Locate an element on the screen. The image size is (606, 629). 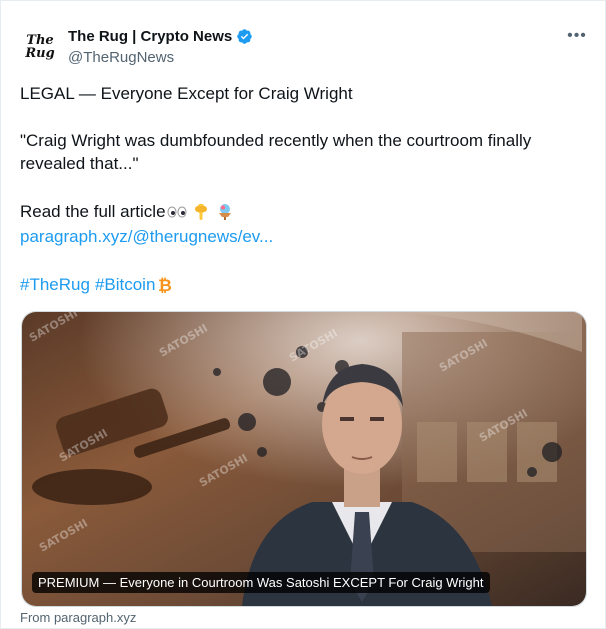
author-name-row: The Rug | Crypto News is located at coordinates (160, 36).